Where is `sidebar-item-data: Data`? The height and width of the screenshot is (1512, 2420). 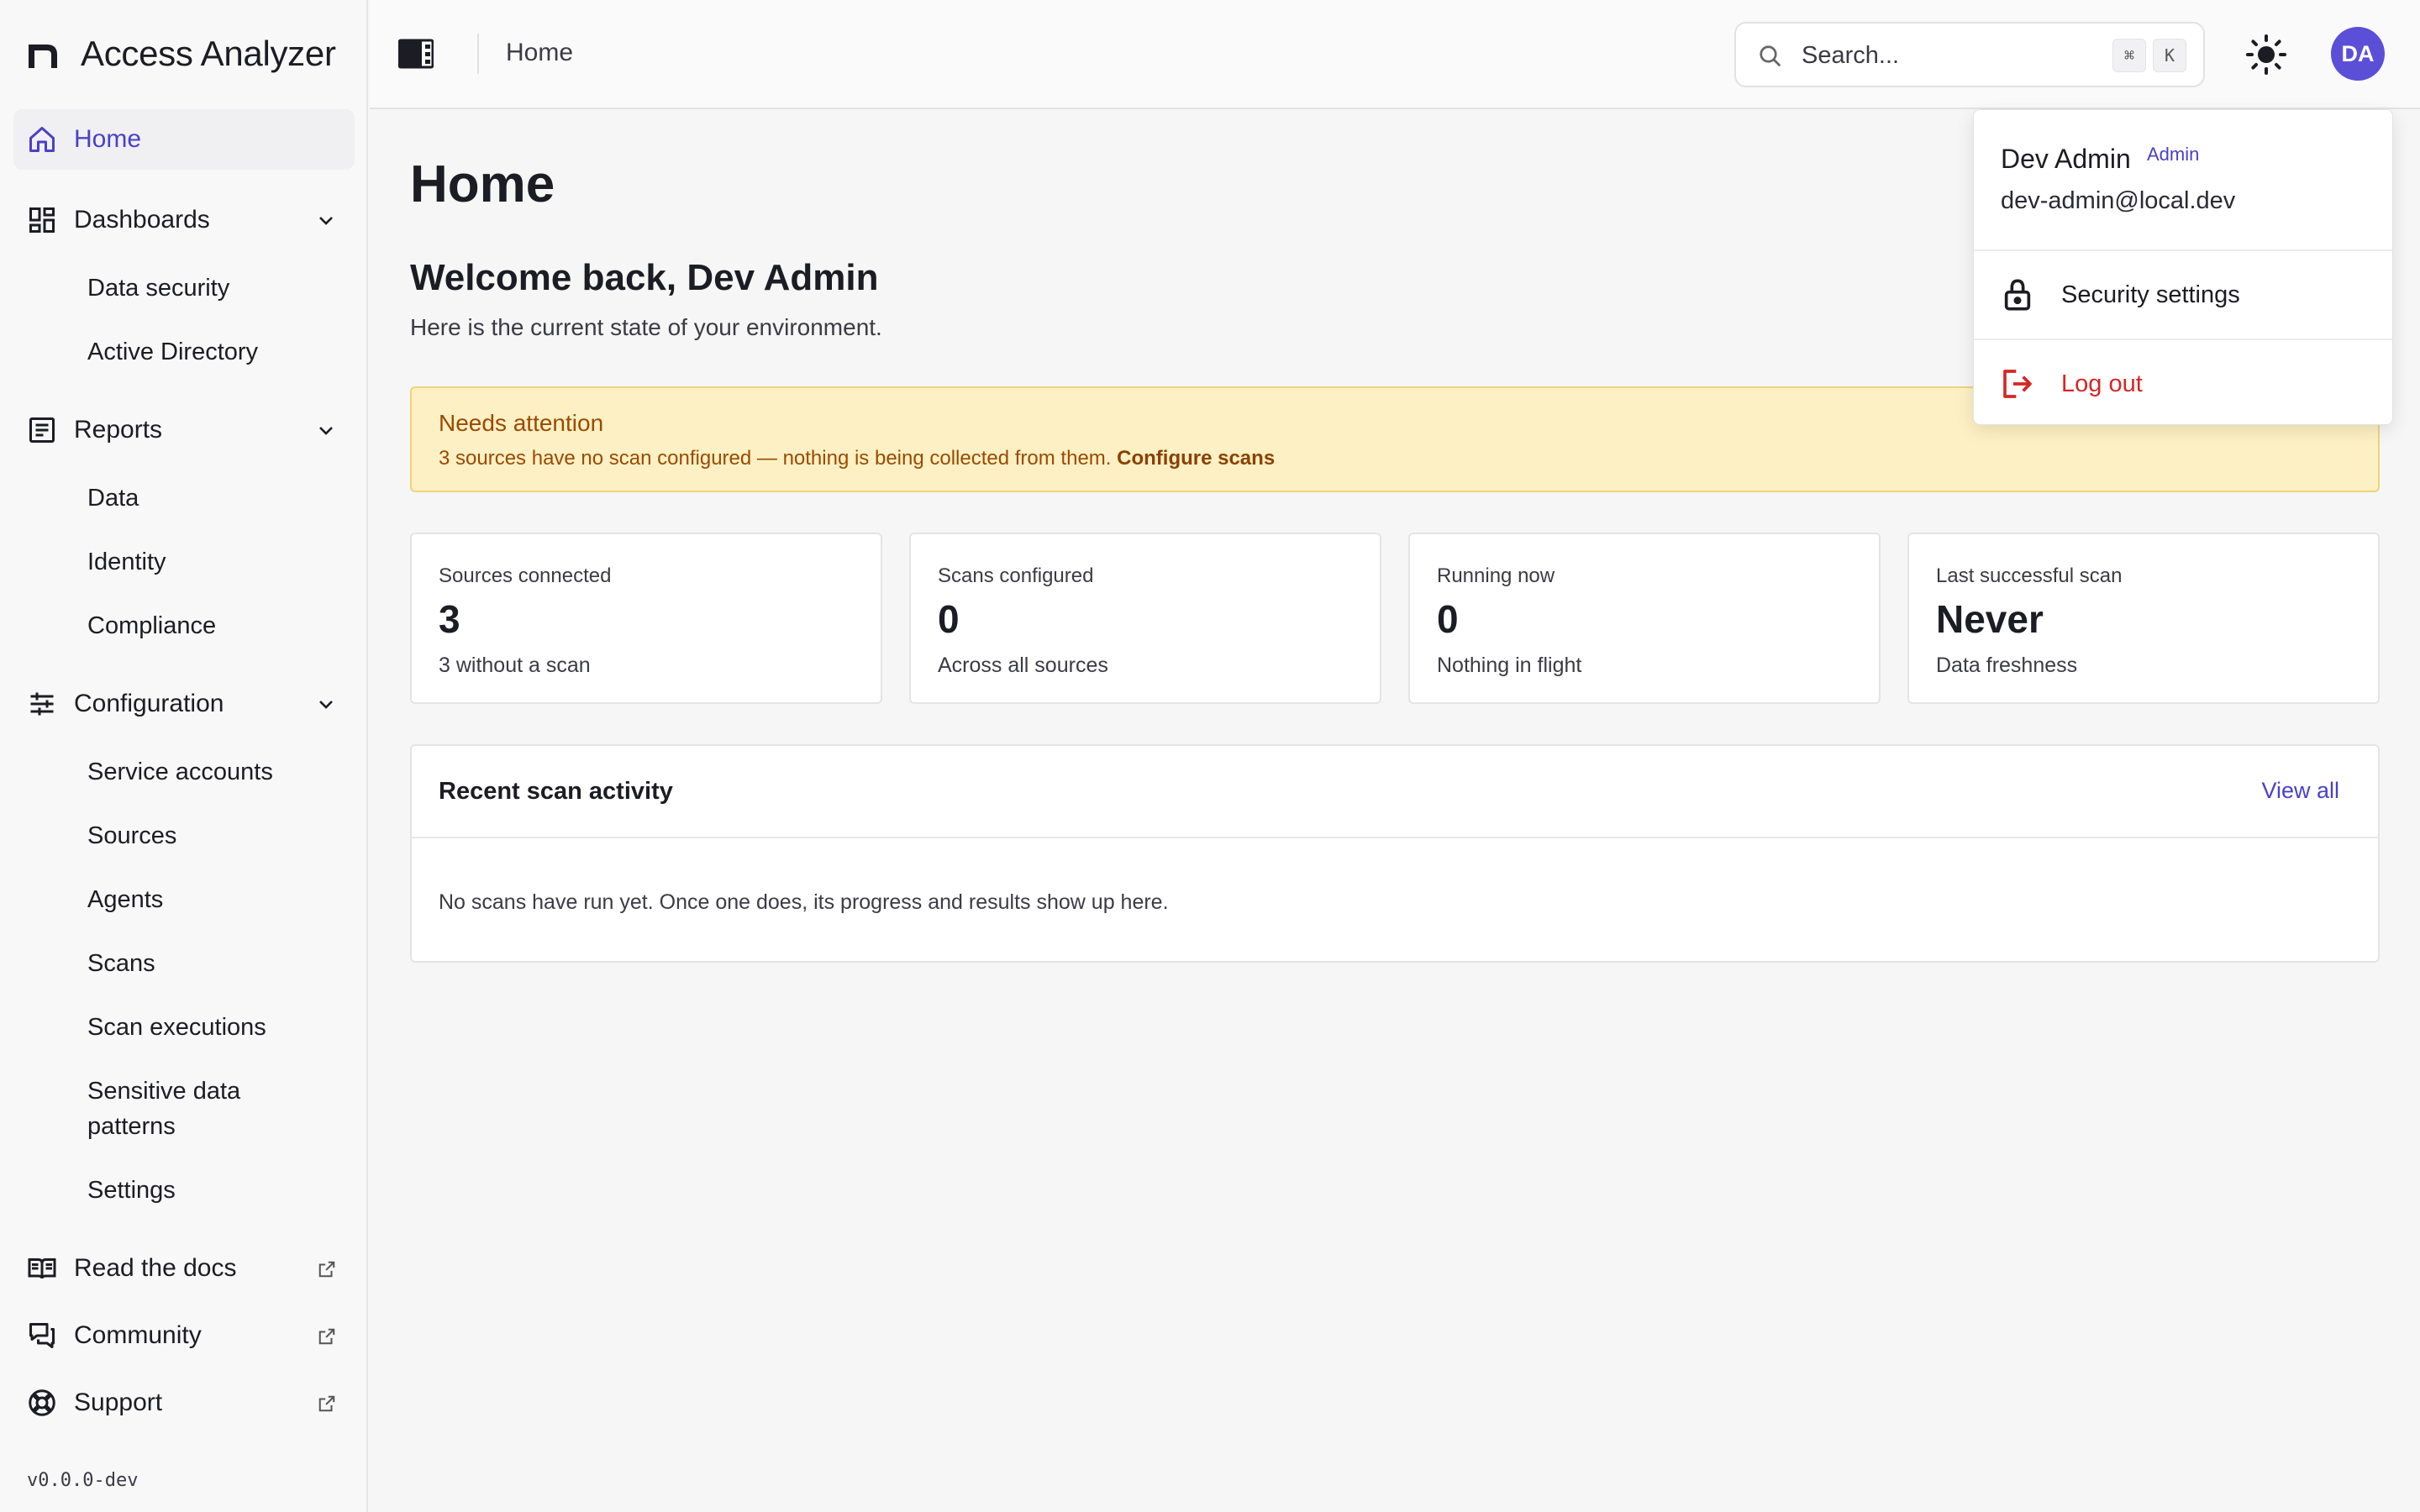 sidebar-item-data: Data is located at coordinates (184, 495).